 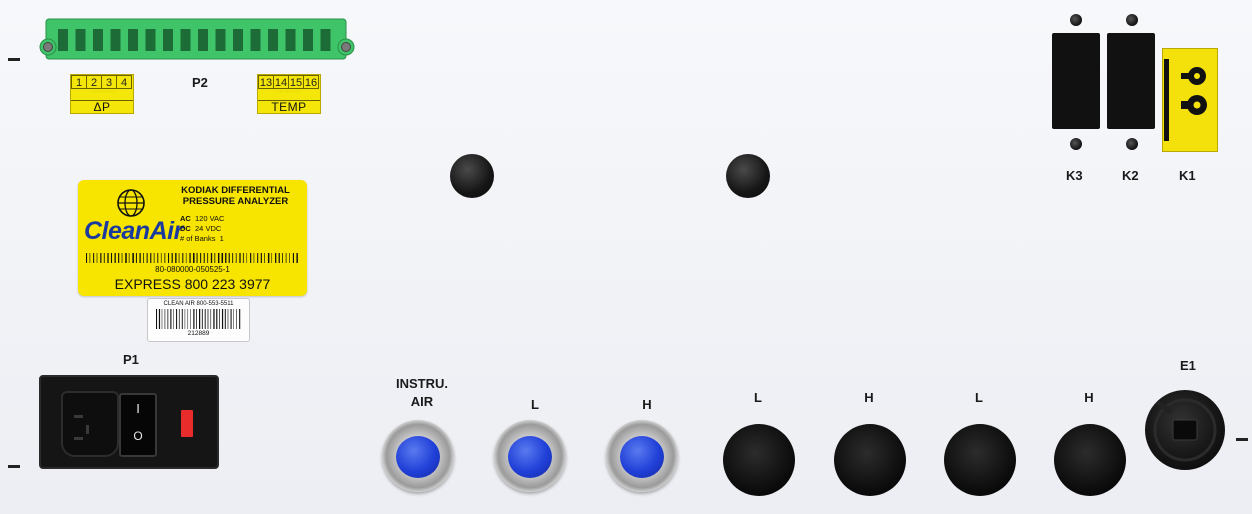 I want to click on port-label-h: H, so click(x=647, y=404).